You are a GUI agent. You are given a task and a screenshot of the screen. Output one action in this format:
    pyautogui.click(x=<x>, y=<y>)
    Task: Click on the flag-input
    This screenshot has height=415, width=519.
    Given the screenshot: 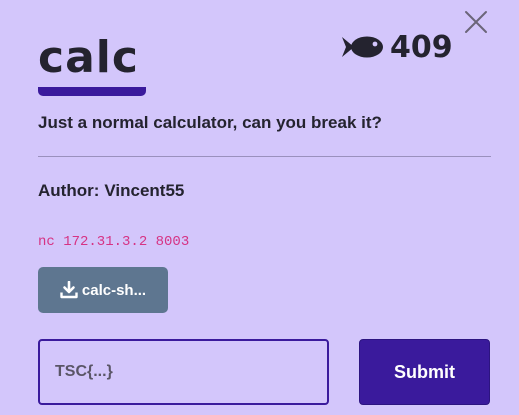 What is the action you would take?
    pyautogui.click(x=183, y=372)
    